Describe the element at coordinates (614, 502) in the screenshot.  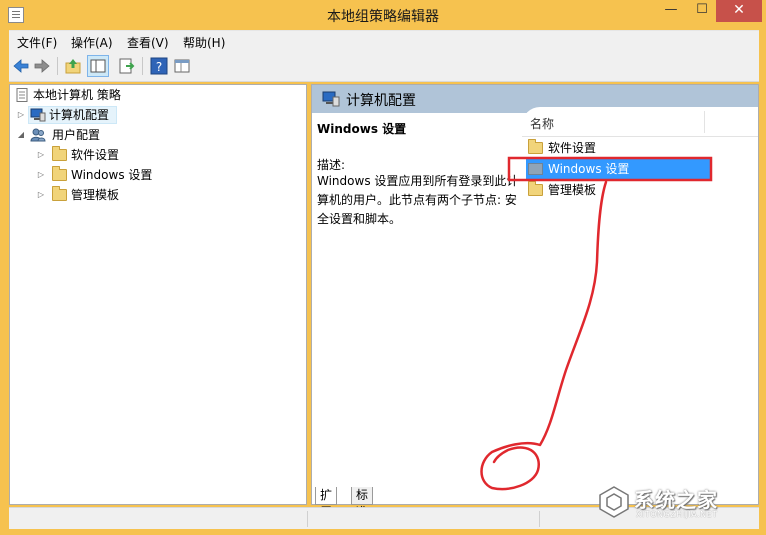
I see `watermark-icon` at that location.